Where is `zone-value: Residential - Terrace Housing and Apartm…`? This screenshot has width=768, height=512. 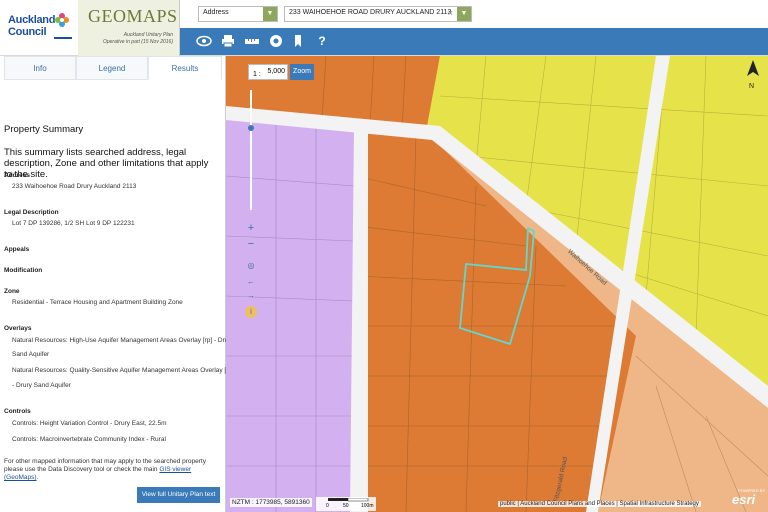 zone-value: Residential - Terrace Housing and Apartm… is located at coordinates (97, 302).